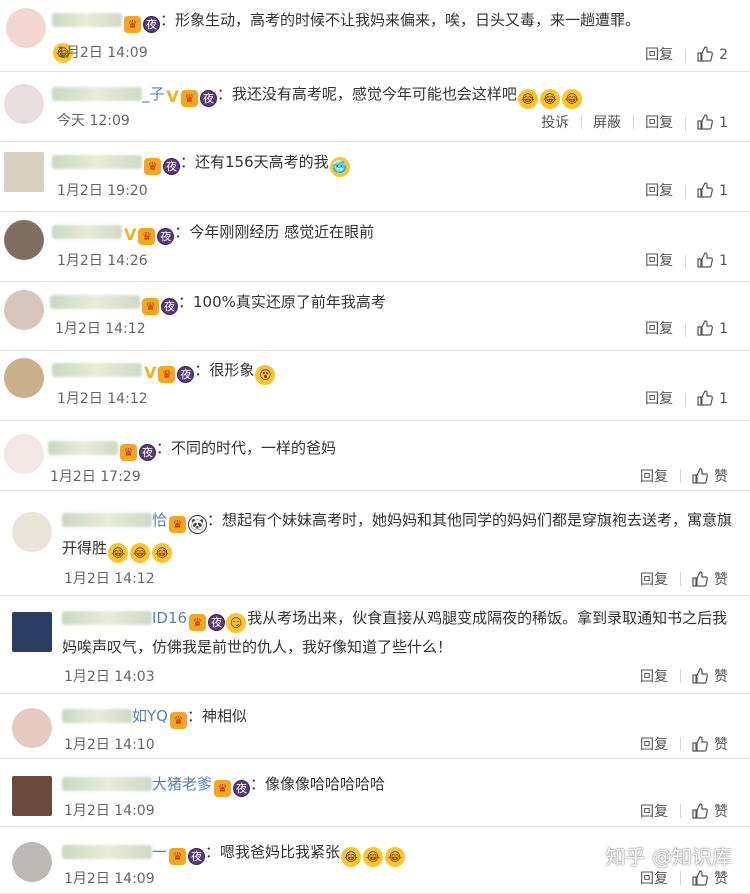 The image size is (750, 894). Describe the element at coordinates (375, 177) in the screenshot. I see `comment-row: ♛ 夜：还有156天高考的我 🥶 1月2日 19:20 回复 1` at that location.